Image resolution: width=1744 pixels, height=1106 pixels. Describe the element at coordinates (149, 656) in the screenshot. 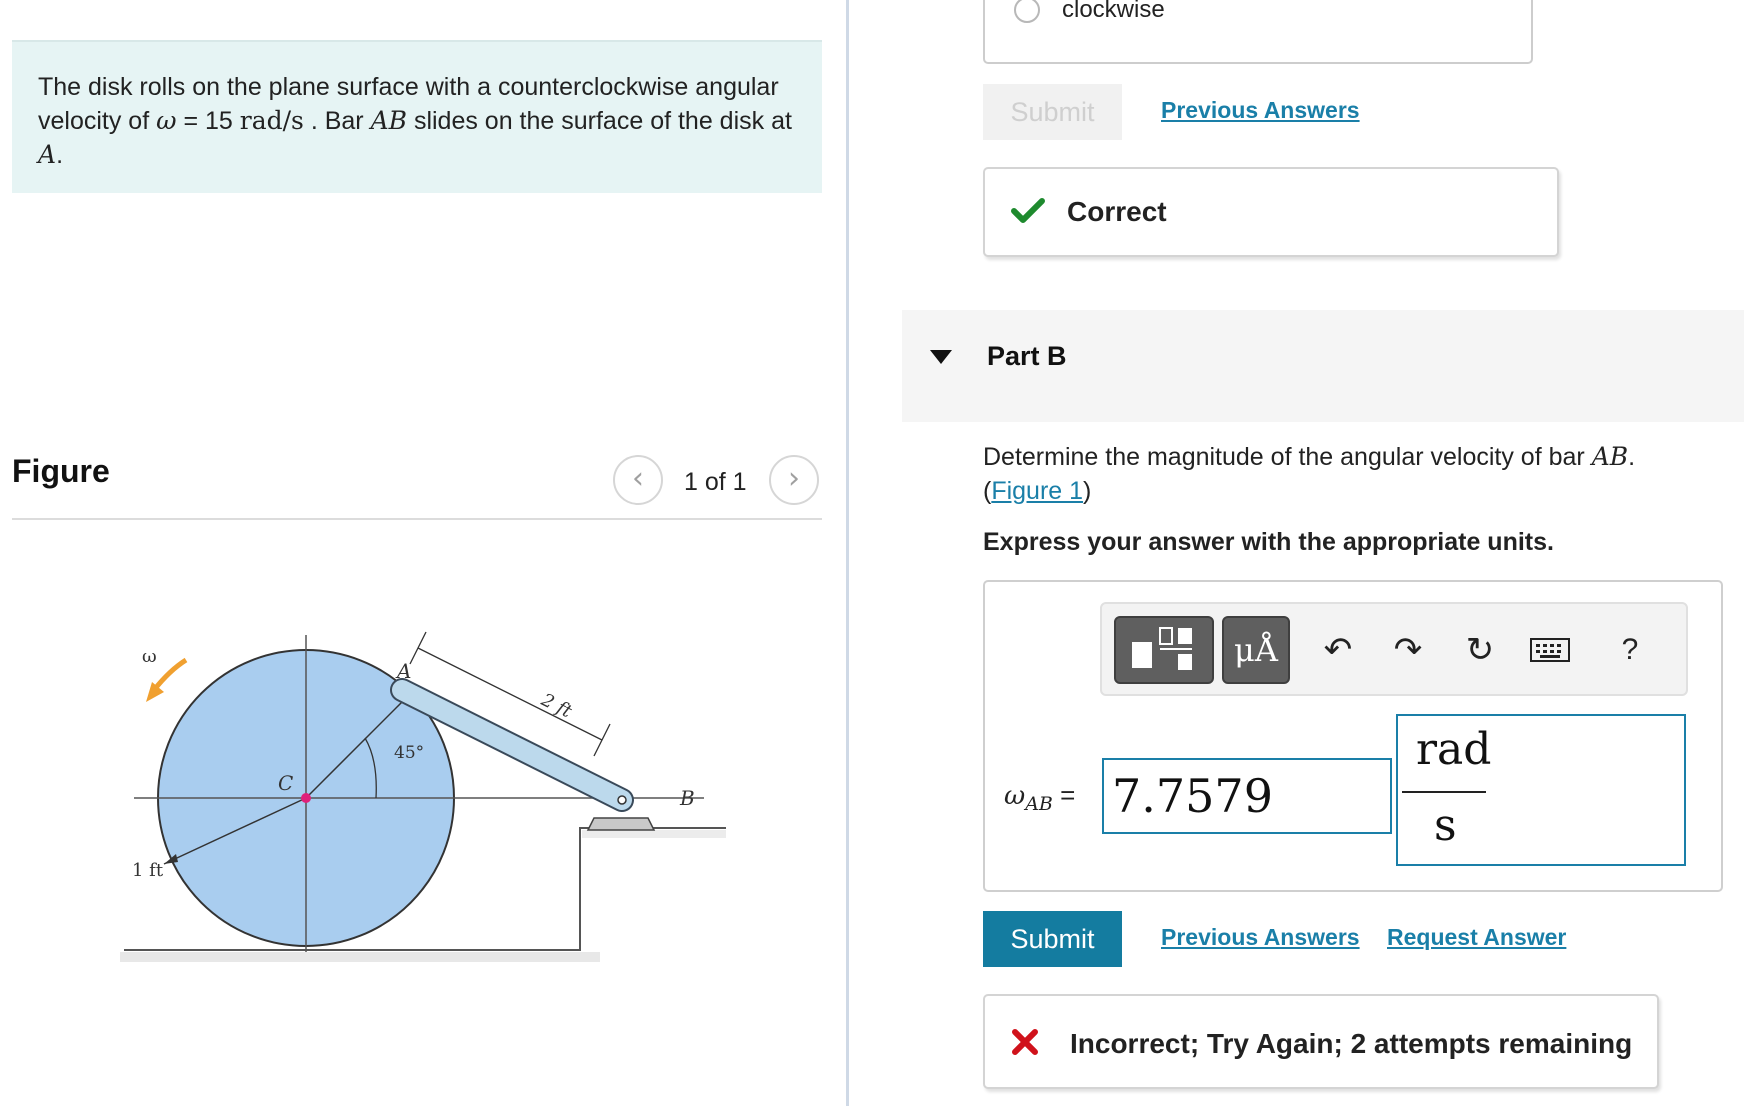

I see `omega-label: ω` at that location.